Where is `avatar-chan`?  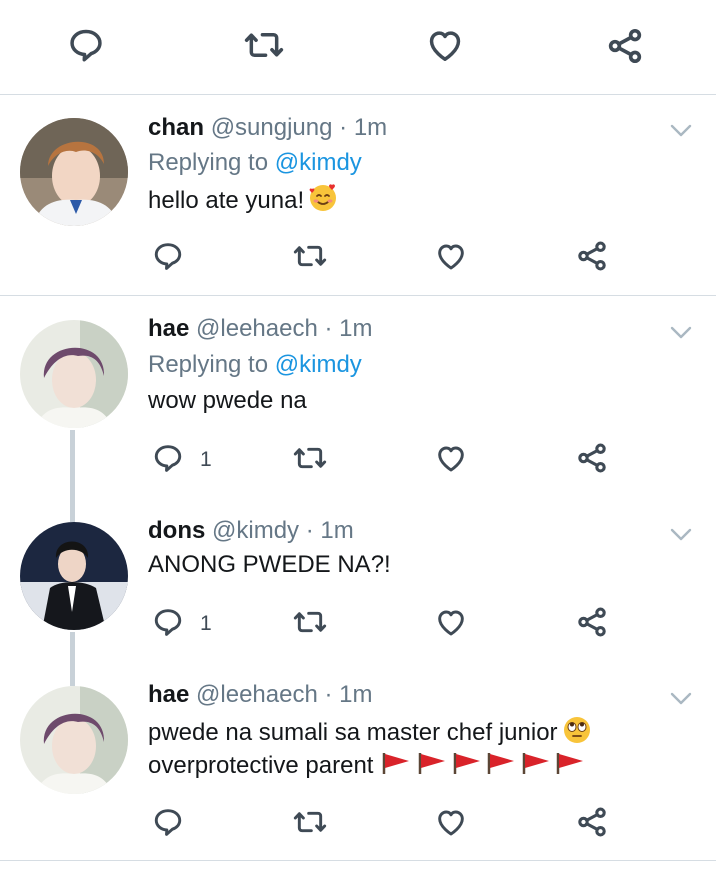 avatar-chan is located at coordinates (74, 172).